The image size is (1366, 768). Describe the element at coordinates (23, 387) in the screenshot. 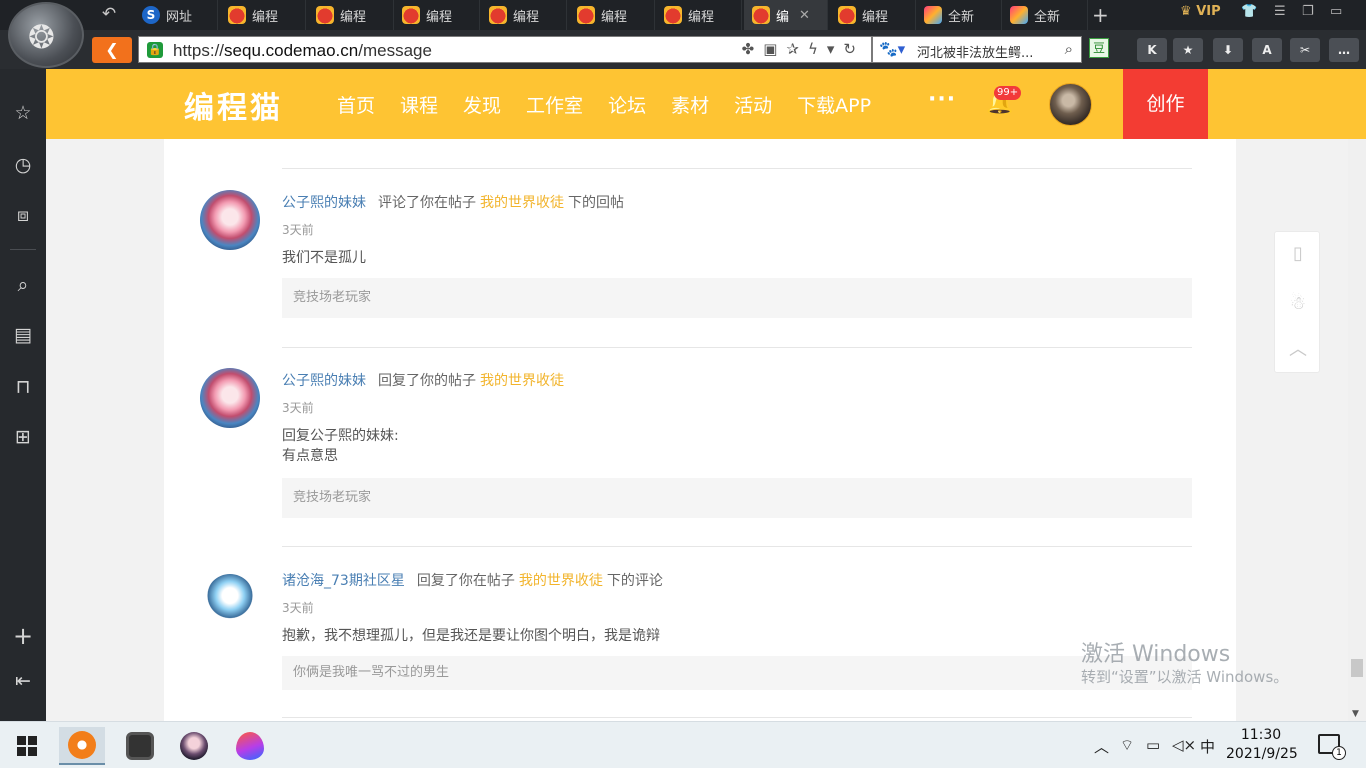

I see `shopping-bag-icon: ⊓` at that location.